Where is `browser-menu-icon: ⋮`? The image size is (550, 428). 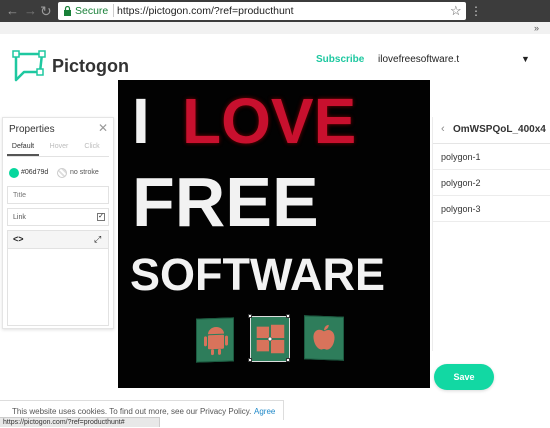
browser-menu-icon: ⋮ is located at coordinates (476, 11).